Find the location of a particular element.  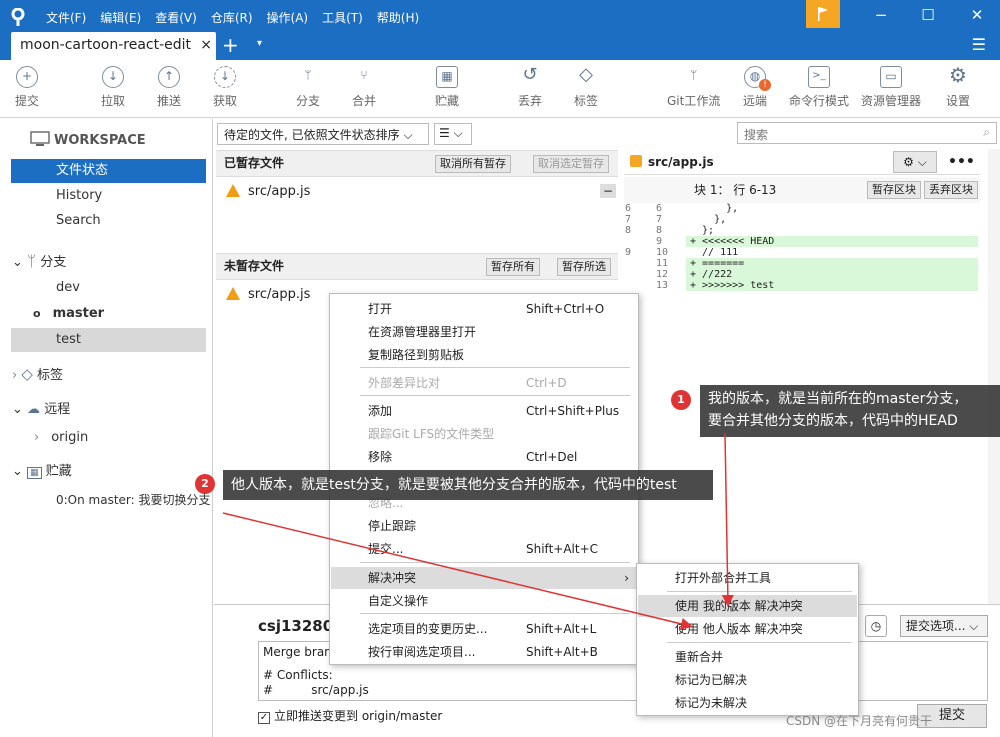

context-menu-item: 解决冲突 › is located at coordinates (484, 578).